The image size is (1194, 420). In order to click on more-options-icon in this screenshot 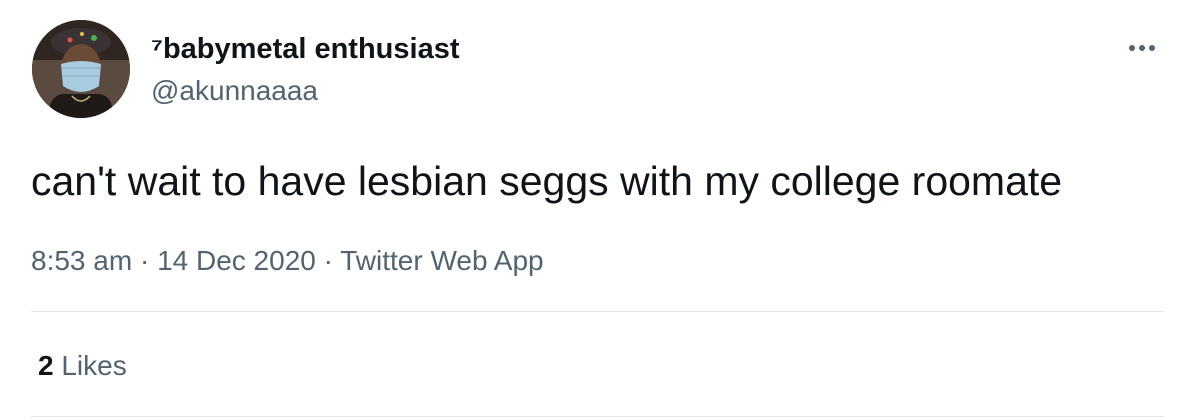, I will do `click(1142, 48)`.